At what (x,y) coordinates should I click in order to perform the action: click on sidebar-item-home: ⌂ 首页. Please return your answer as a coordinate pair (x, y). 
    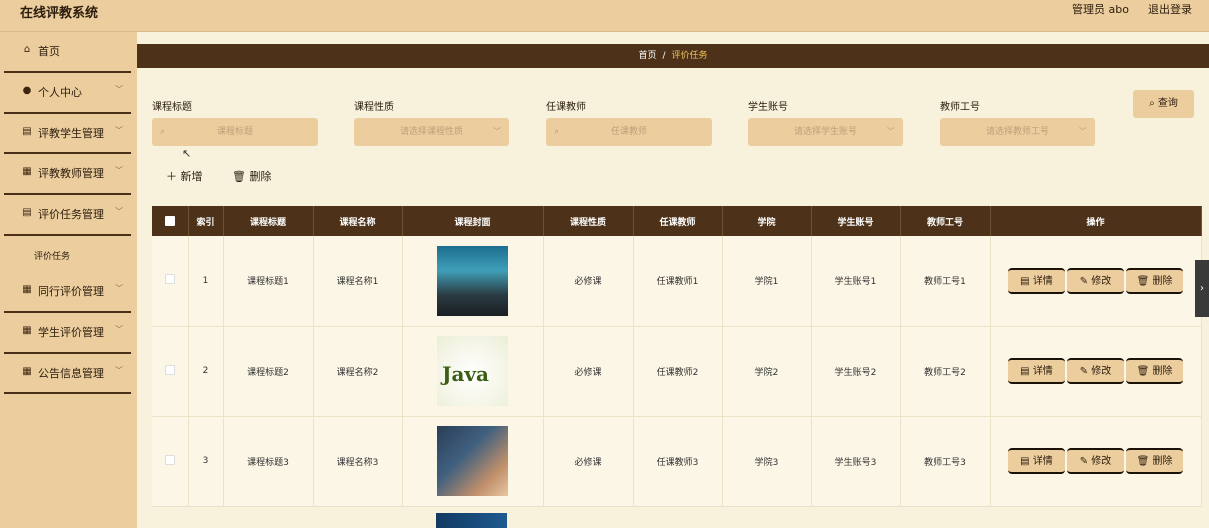
    Looking at the image, I should click on (67, 52).